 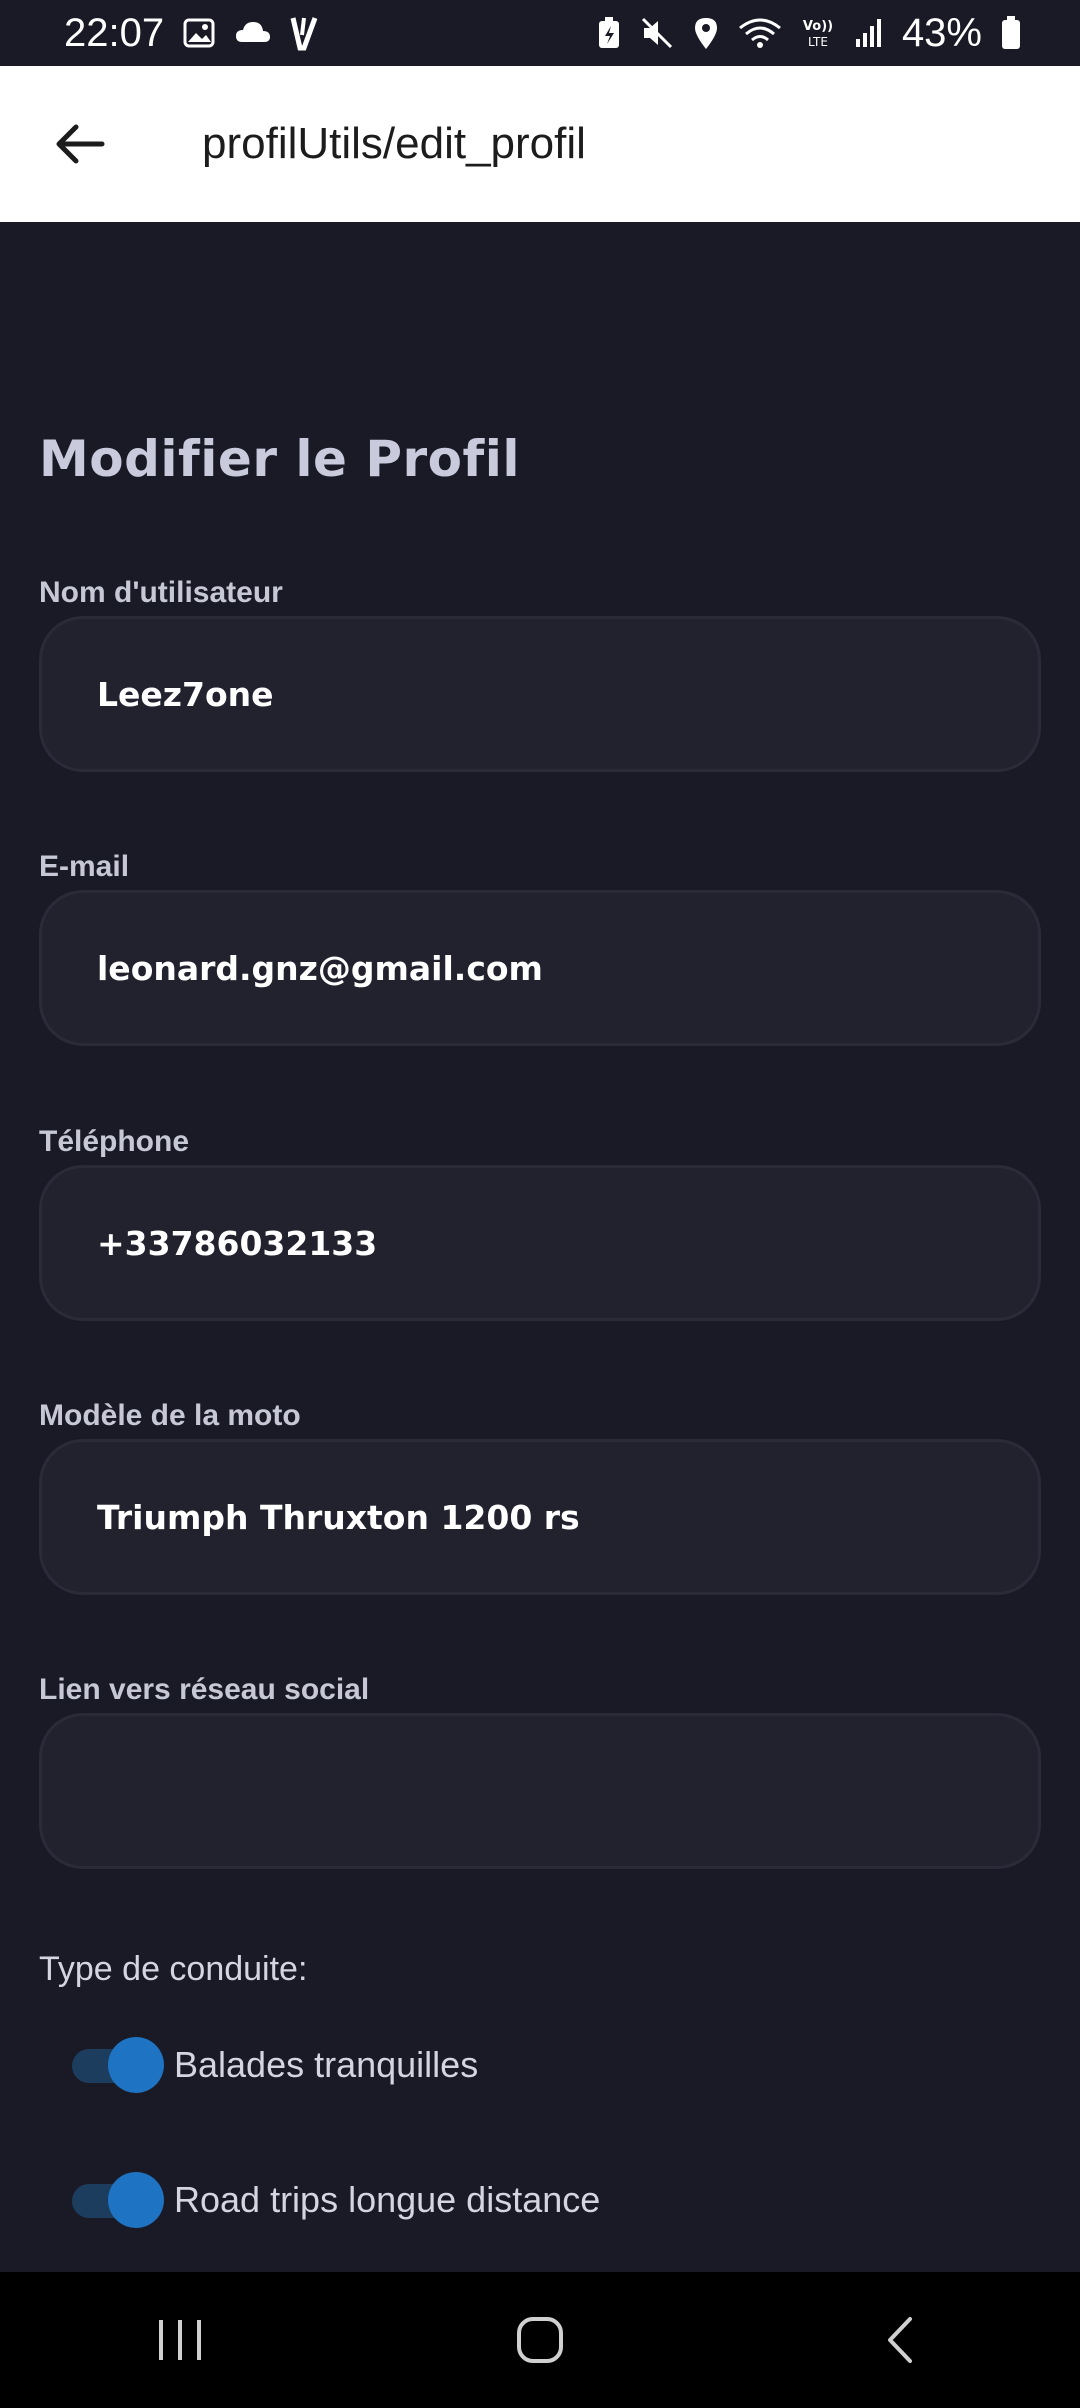 I want to click on page-title: Modifier le Profil, so click(x=280, y=459).